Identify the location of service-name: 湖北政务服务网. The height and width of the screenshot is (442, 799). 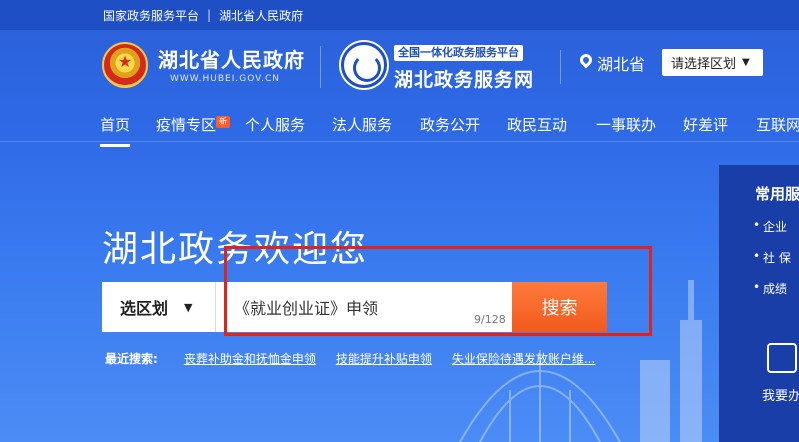
(464, 78).